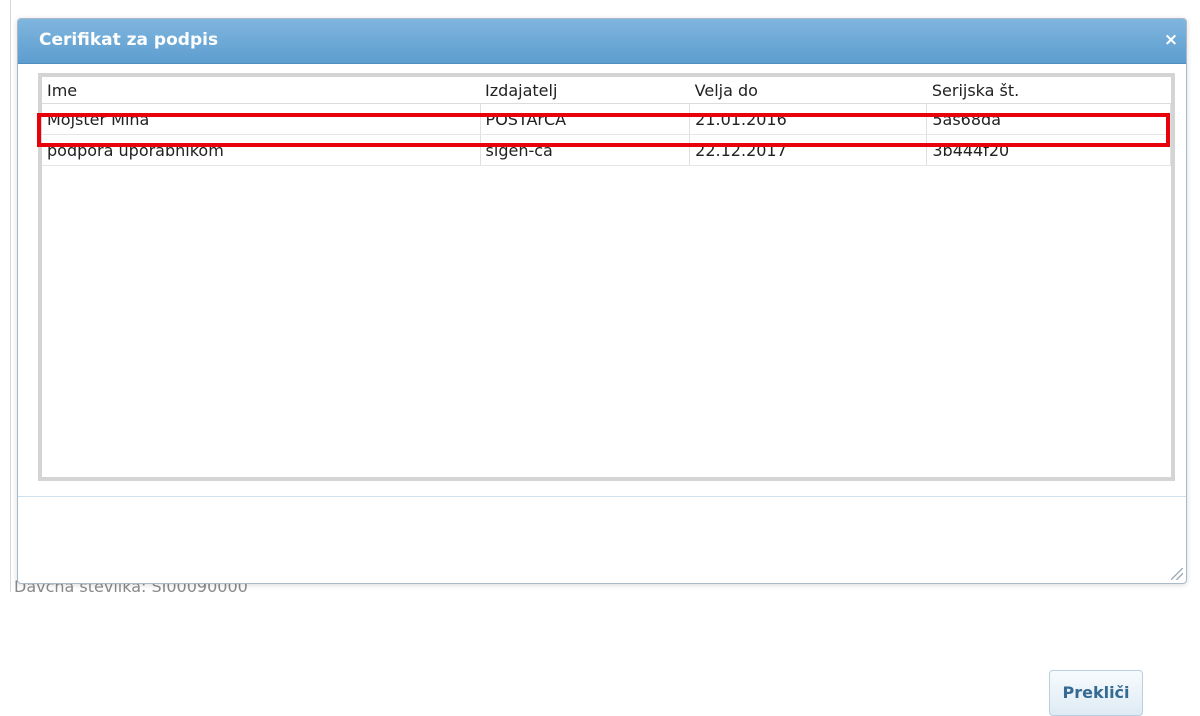 The image size is (1200, 716). What do you see at coordinates (585, 150) in the screenshot?
I see `certificate-issuer-cell: sigen-ca` at bounding box center [585, 150].